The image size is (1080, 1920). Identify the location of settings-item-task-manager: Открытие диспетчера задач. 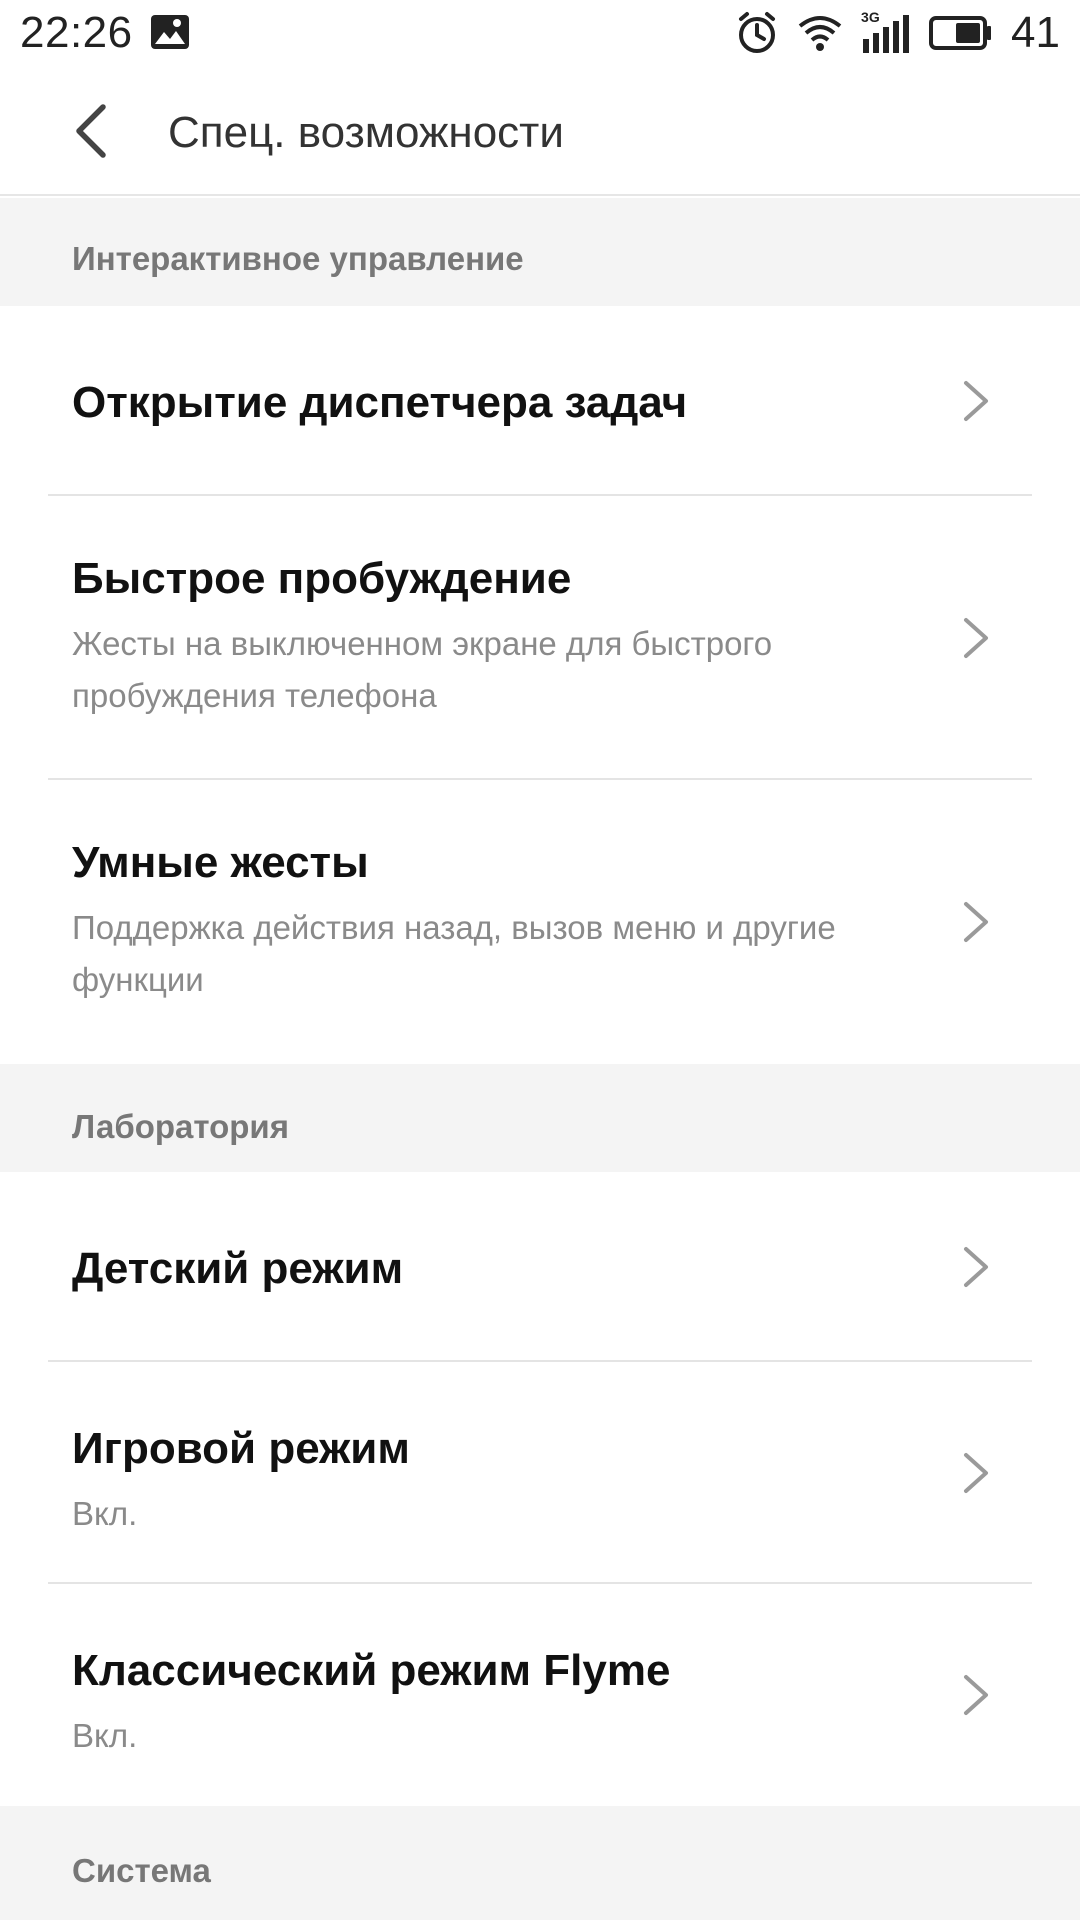
(540, 401).